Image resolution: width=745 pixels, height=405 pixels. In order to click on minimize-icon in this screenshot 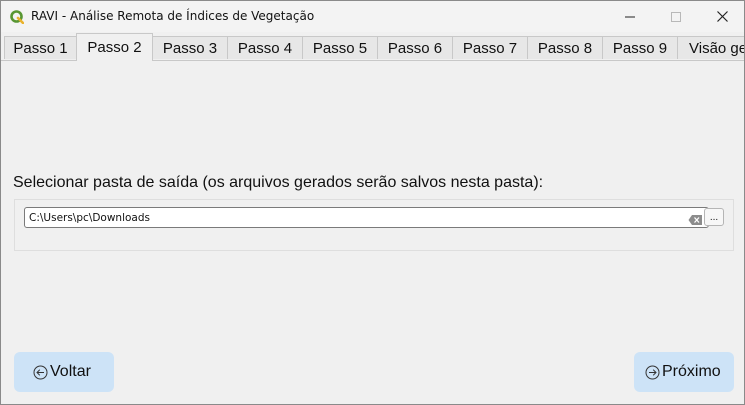, I will do `click(630, 16)`.